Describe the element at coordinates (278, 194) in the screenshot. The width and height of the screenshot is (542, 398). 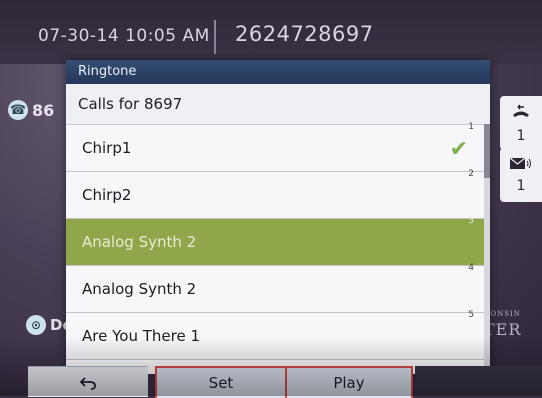
I see `list-item: Chirp2 2` at that location.